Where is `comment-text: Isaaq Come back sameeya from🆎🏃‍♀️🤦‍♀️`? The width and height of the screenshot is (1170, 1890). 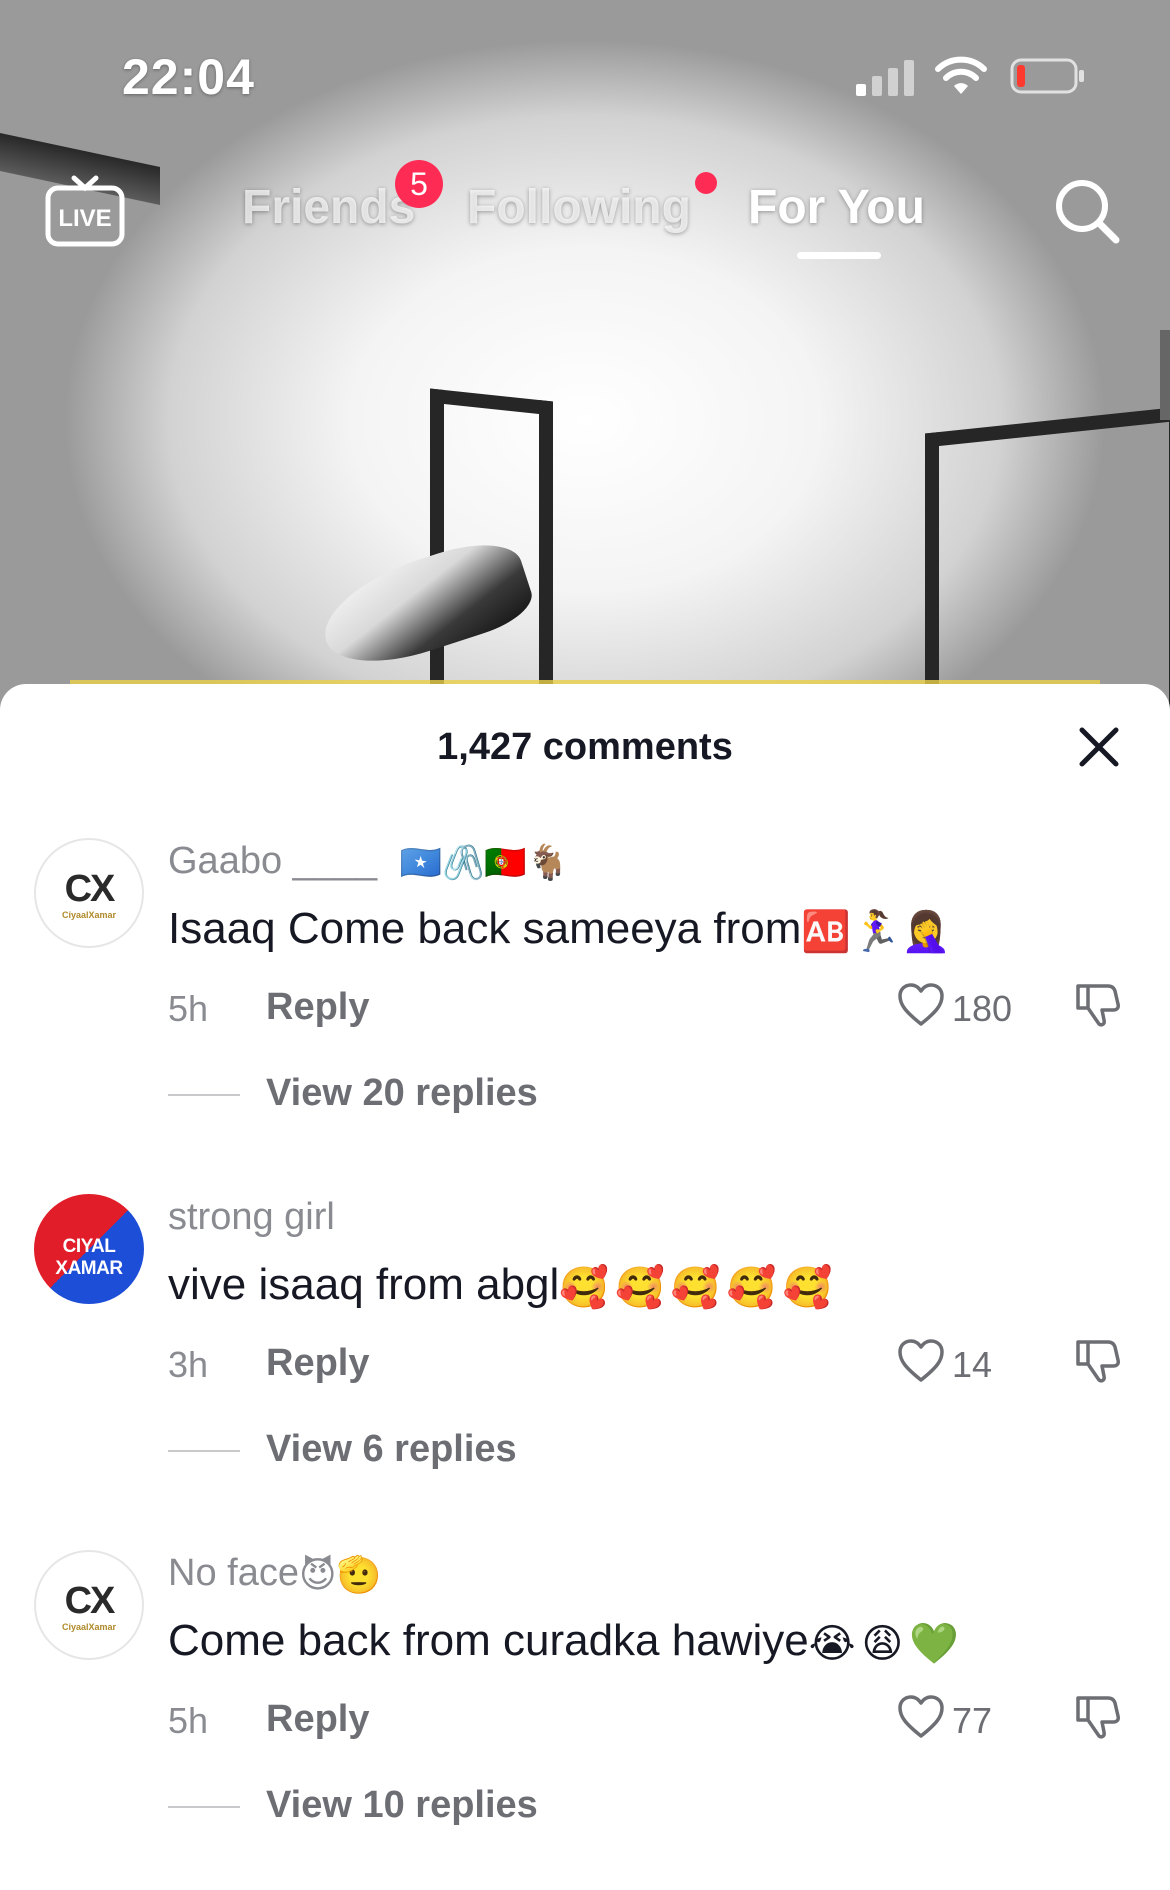
comment-text: Isaaq Come back sameeya from🆎🏃‍♀️🤦‍♀️ is located at coordinates (559, 929).